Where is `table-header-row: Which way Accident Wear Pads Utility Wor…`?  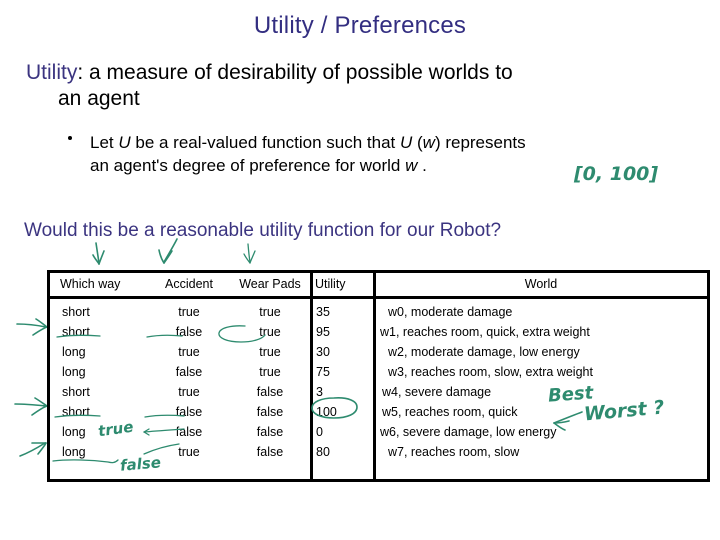 table-header-row: Which way Accident Wear Pads Utility Wor… is located at coordinates (378, 286).